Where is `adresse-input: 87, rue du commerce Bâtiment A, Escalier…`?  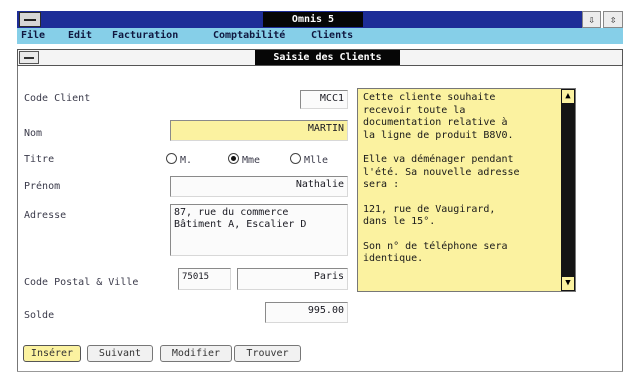 adresse-input: 87, rue du commerce Bâtiment A, Escalier… is located at coordinates (259, 230).